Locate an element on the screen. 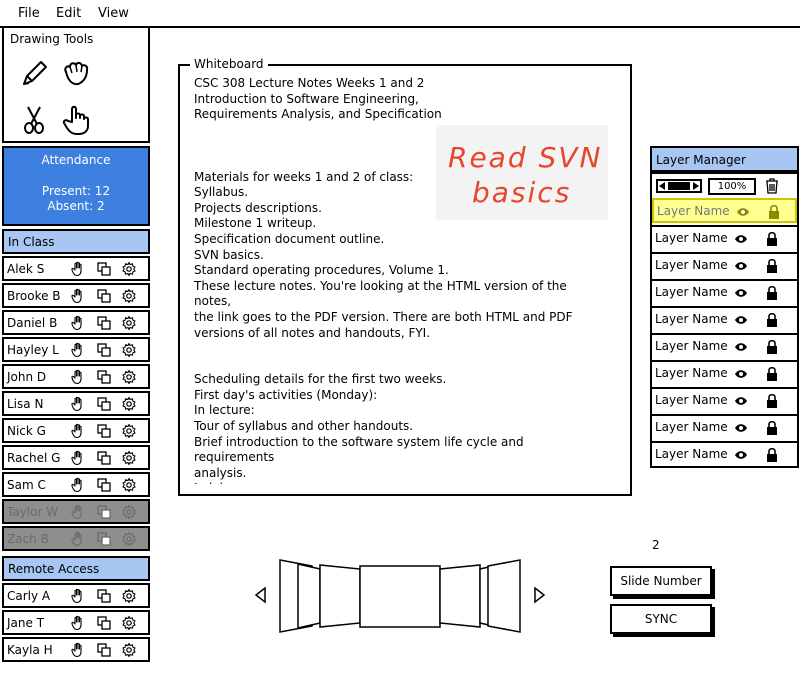  student-row: Zach B is located at coordinates (76, 538).